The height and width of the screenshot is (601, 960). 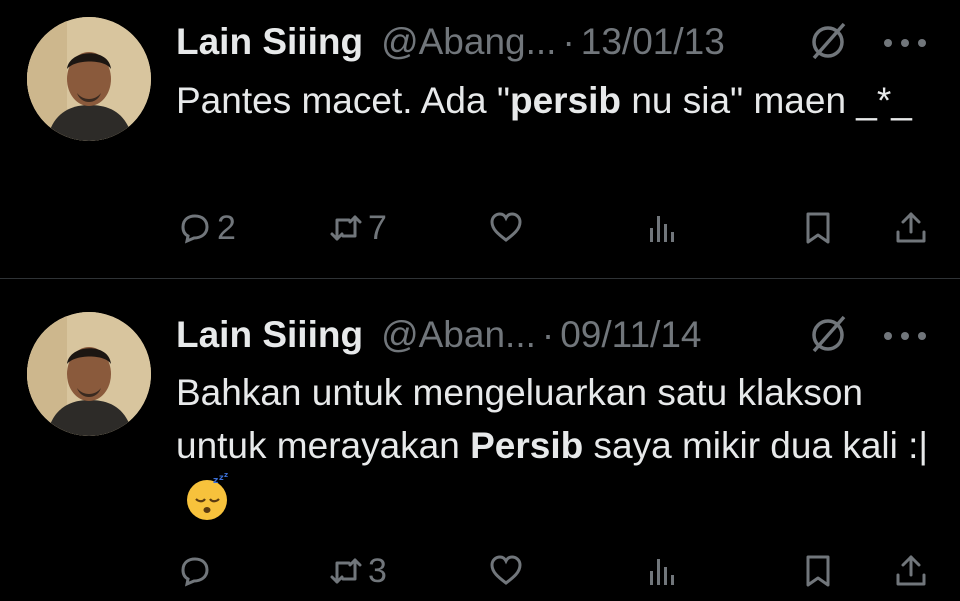 What do you see at coordinates (527, 445) in the screenshot?
I see `tweet-text-bold: Persib` at bounding box center [527, 445].